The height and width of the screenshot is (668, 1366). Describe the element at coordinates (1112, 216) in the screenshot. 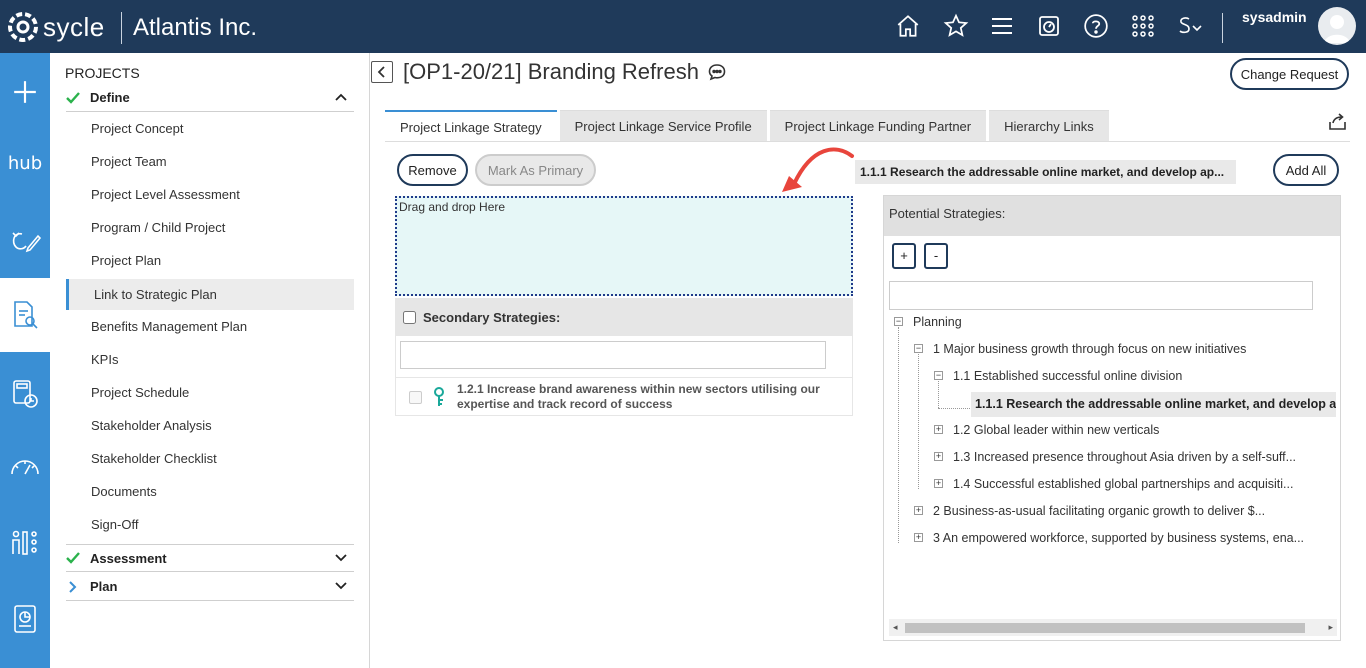

I see `potential-strategies-title: Potential Strategies:` at that location.